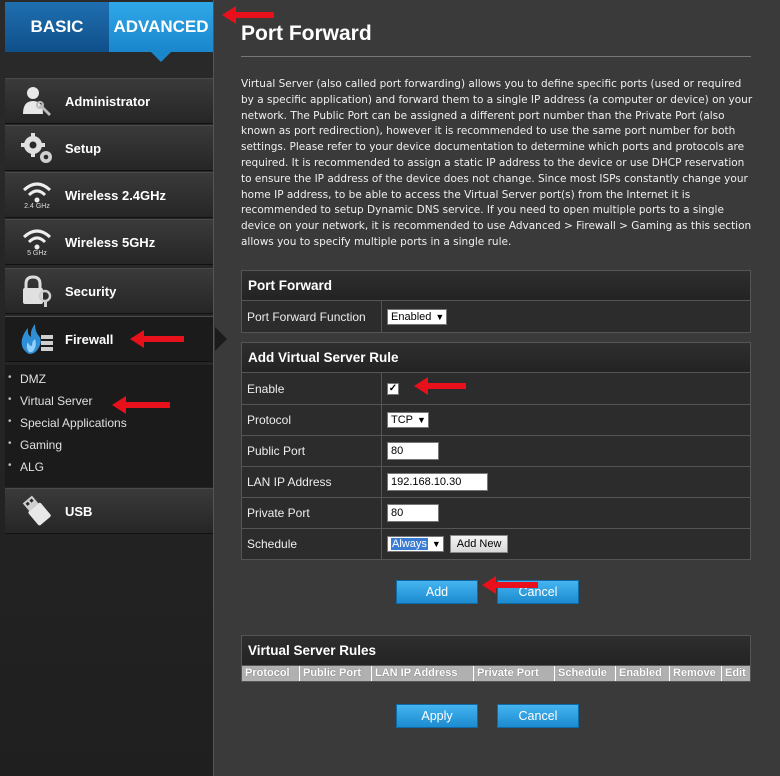 Image resolution: width=780 pixels, height=776 pixels. I want to click on schedule-select: Always ▼, so click(415, 544).